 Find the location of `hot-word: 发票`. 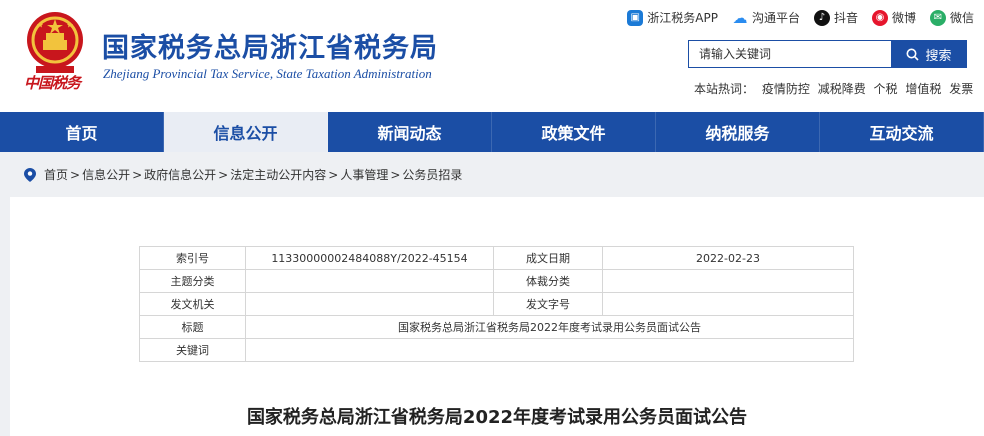

hot-word: 发票 is located at coordinates (961, 89).